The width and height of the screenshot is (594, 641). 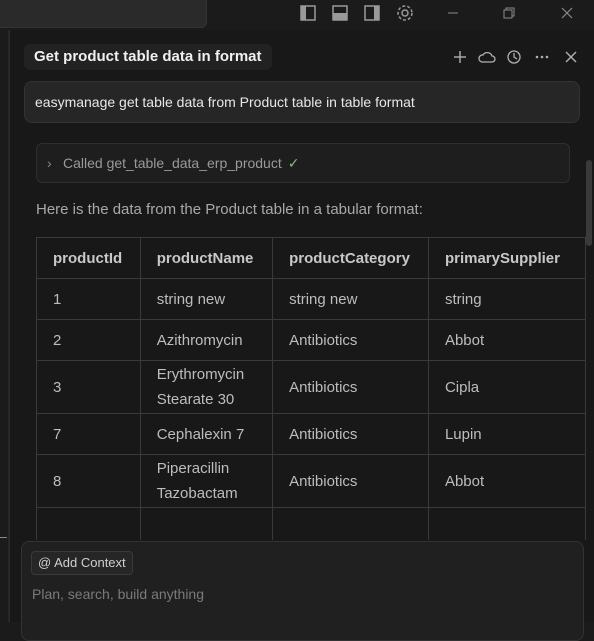 I want to click on table-cell: string, so click(x=506, y=299).